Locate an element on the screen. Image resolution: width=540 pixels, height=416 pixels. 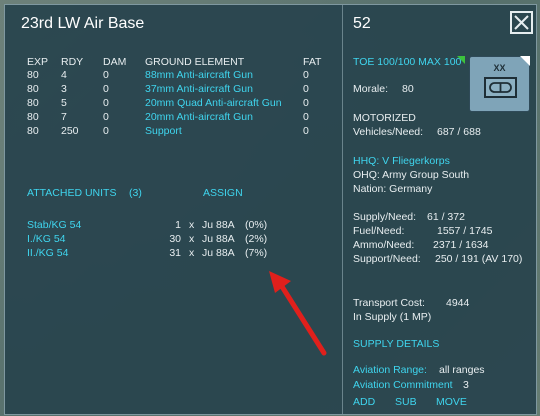
row-rdy: 3 is located at coordinates (64, 89).